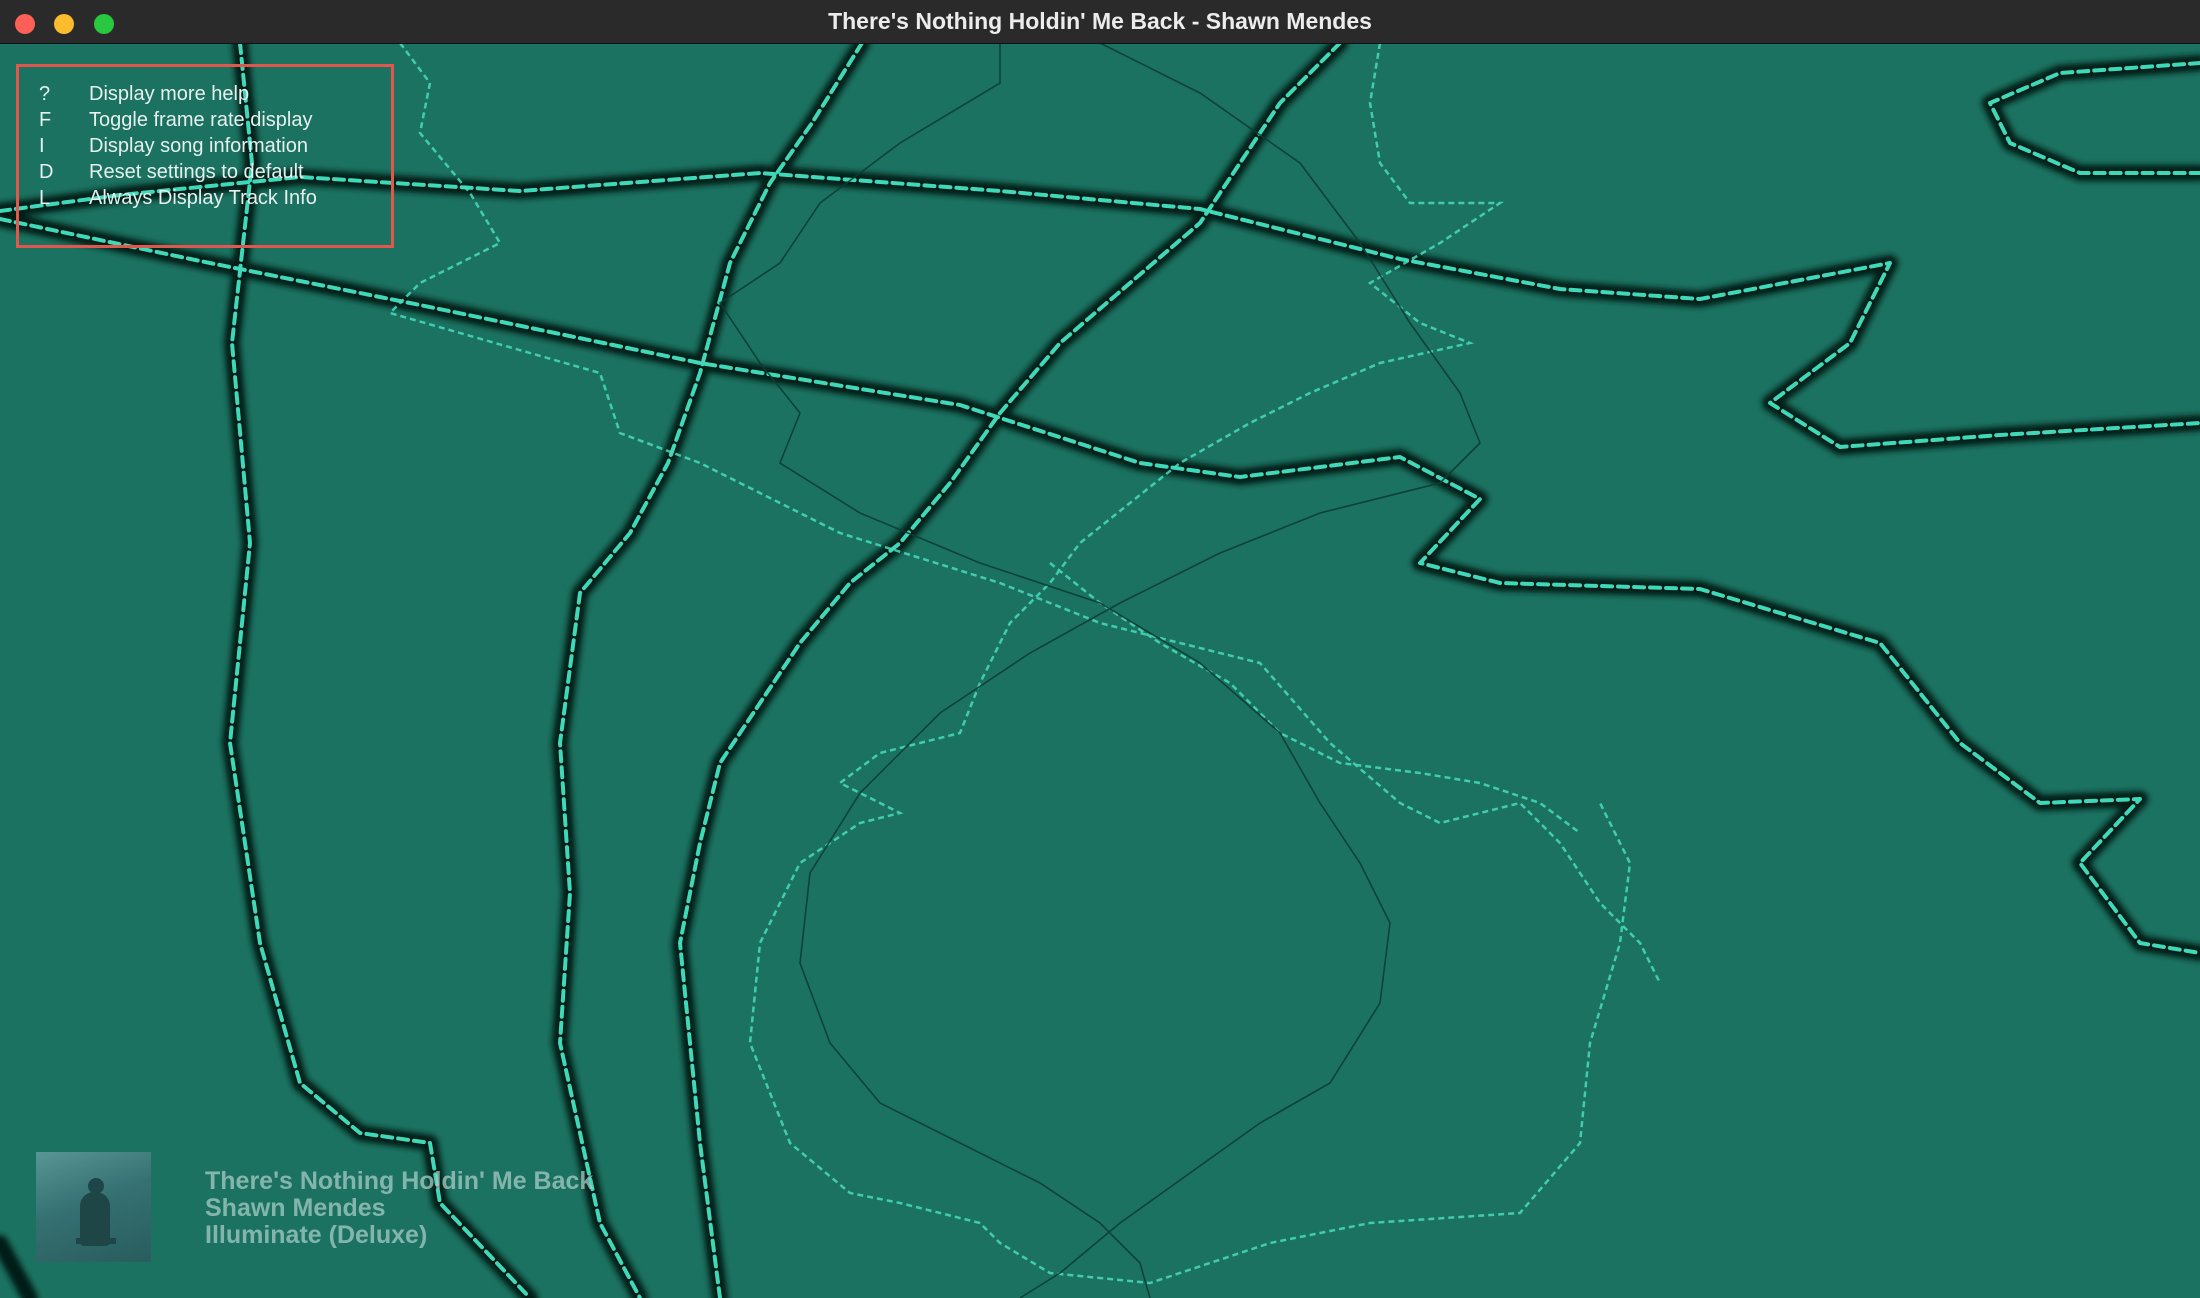  Describe the element at coordinates (295, 1208) in the screenshot. I see `track-artist: Shawn Mendes` at that location.